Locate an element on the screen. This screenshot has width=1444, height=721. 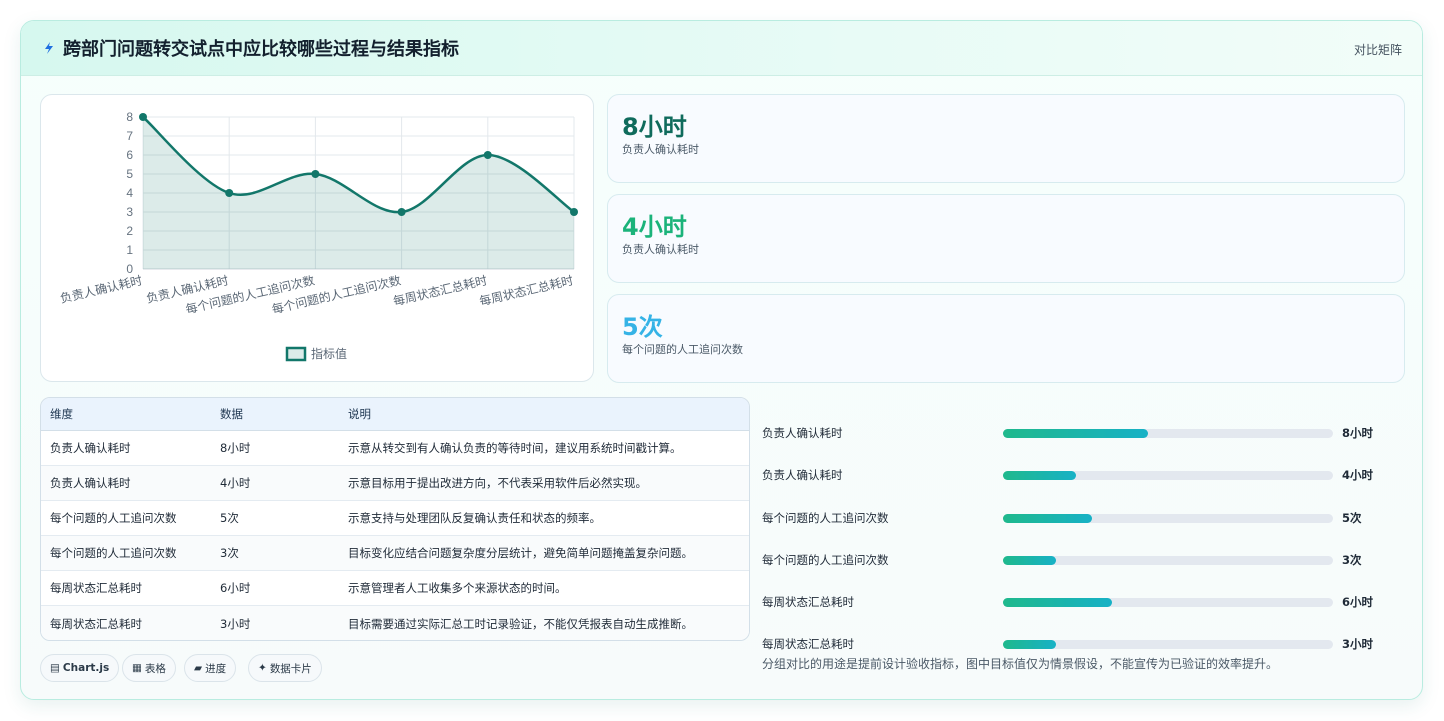
legend-swatch is located at coordinates (296, 354).